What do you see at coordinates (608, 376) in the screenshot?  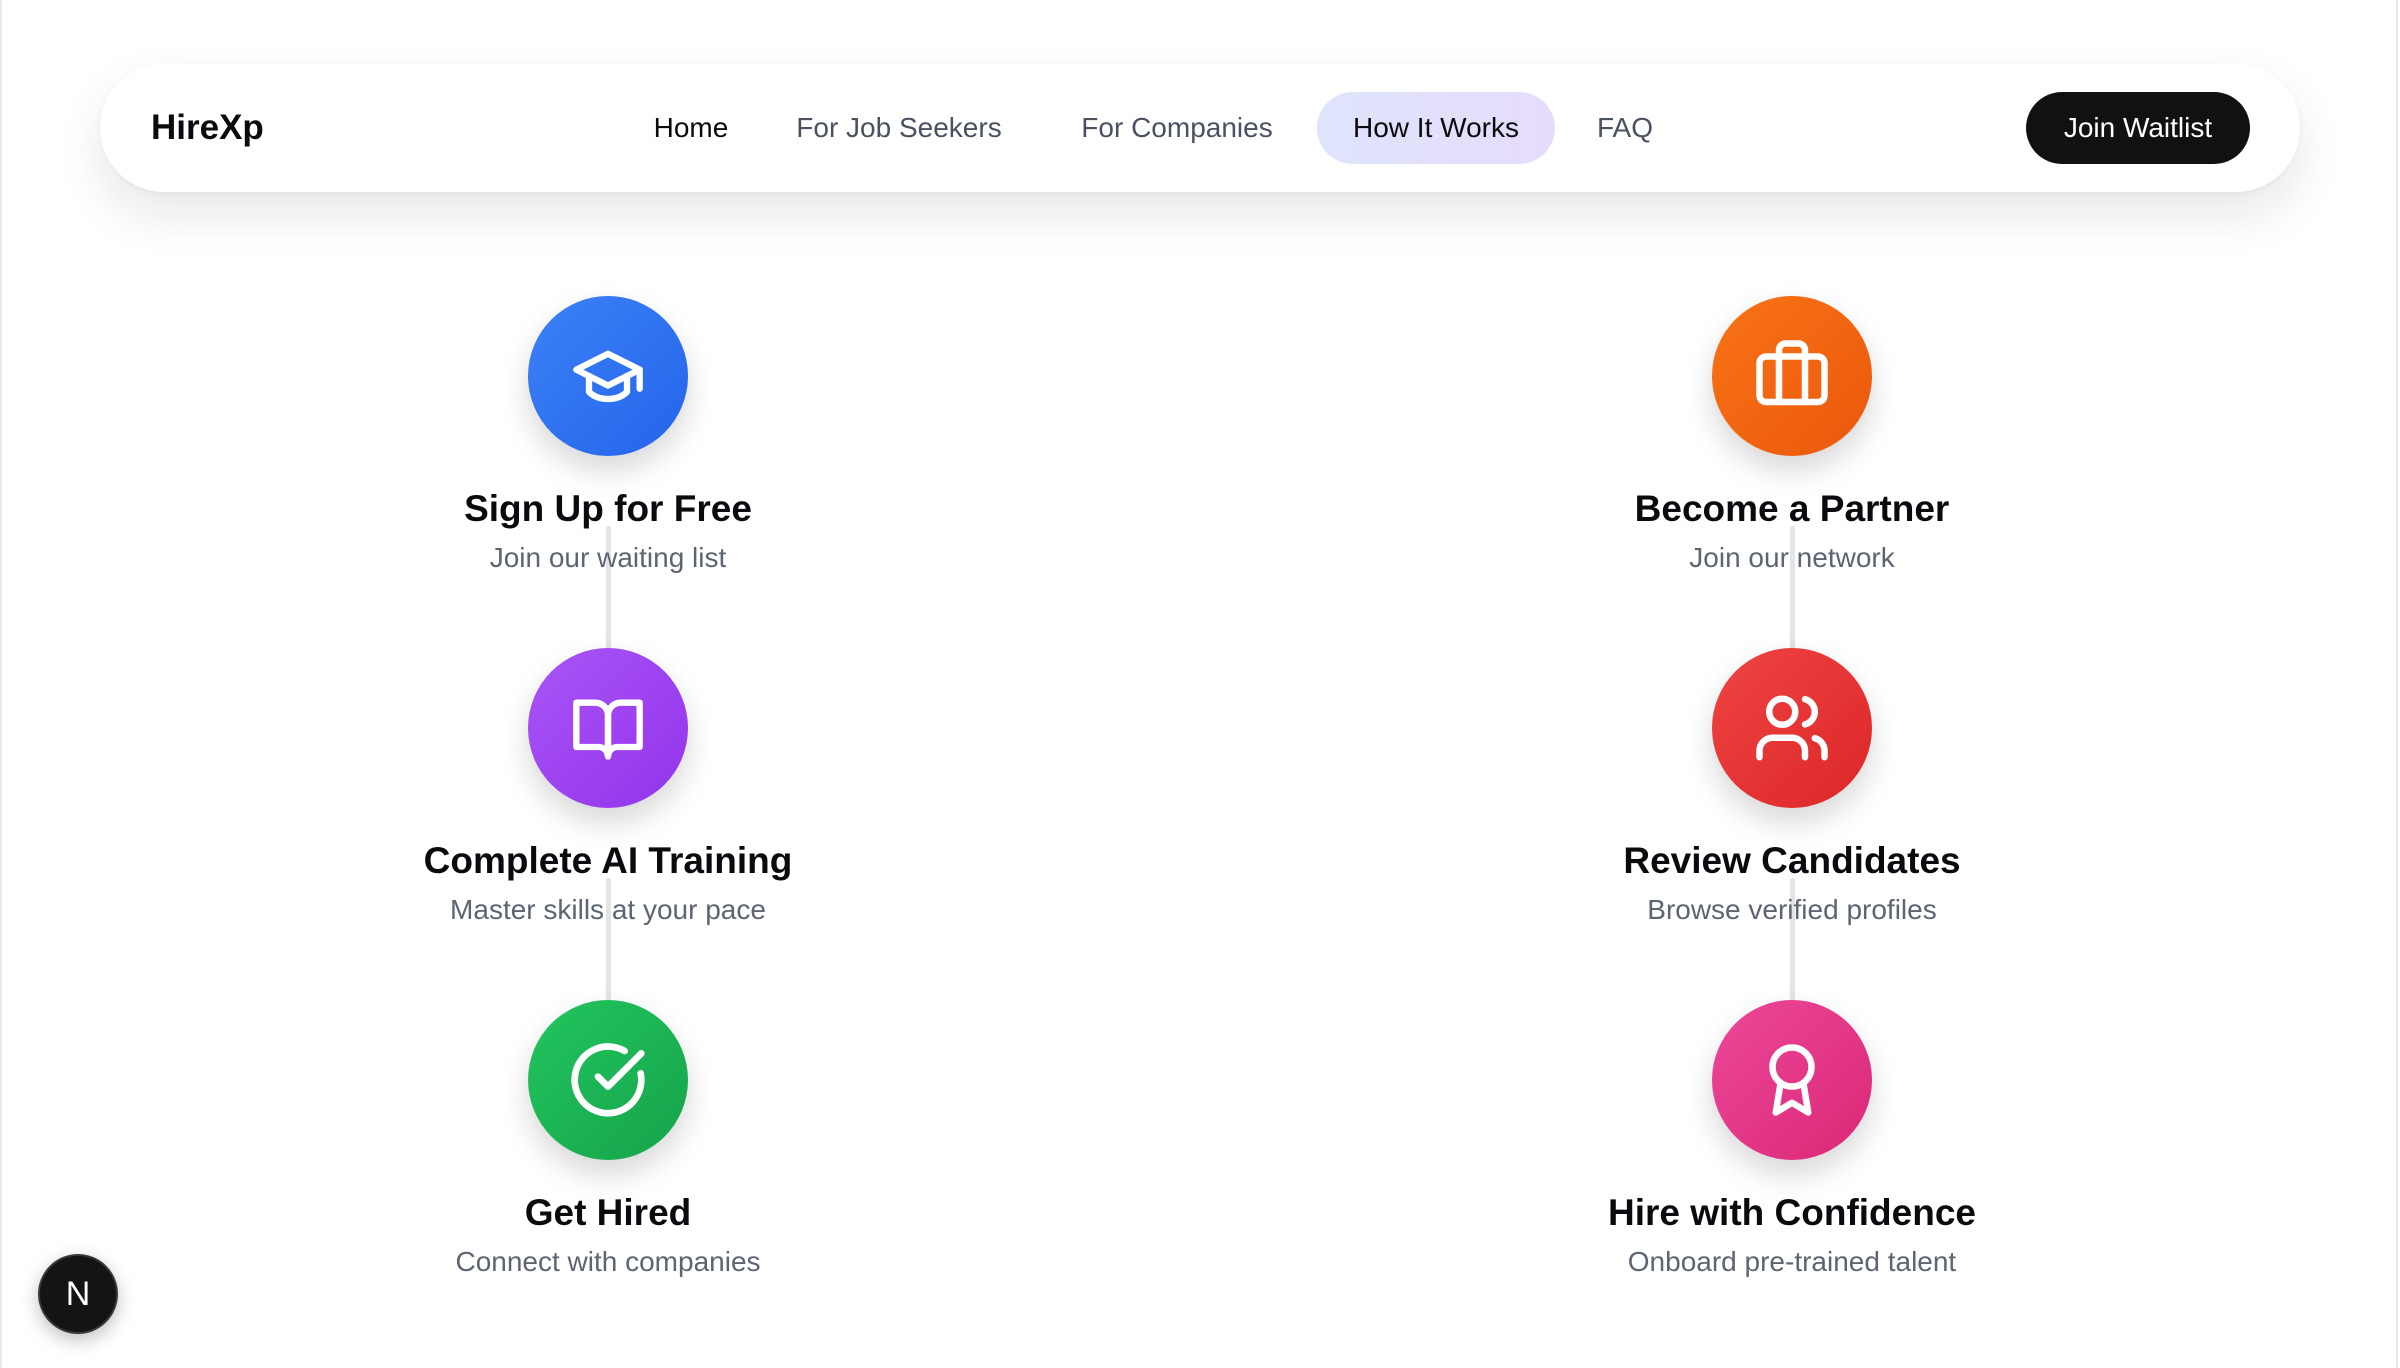 I see `graduation-cap-icon` at bounding box center [608, 376].